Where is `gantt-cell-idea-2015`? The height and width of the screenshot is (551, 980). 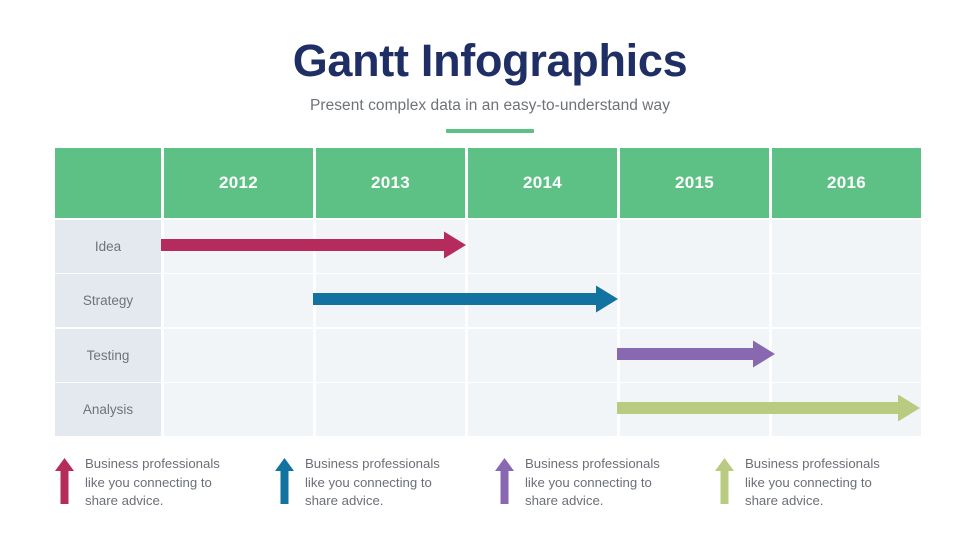 gantt-cell-idea-2015 is located at coordinates (694, 246).